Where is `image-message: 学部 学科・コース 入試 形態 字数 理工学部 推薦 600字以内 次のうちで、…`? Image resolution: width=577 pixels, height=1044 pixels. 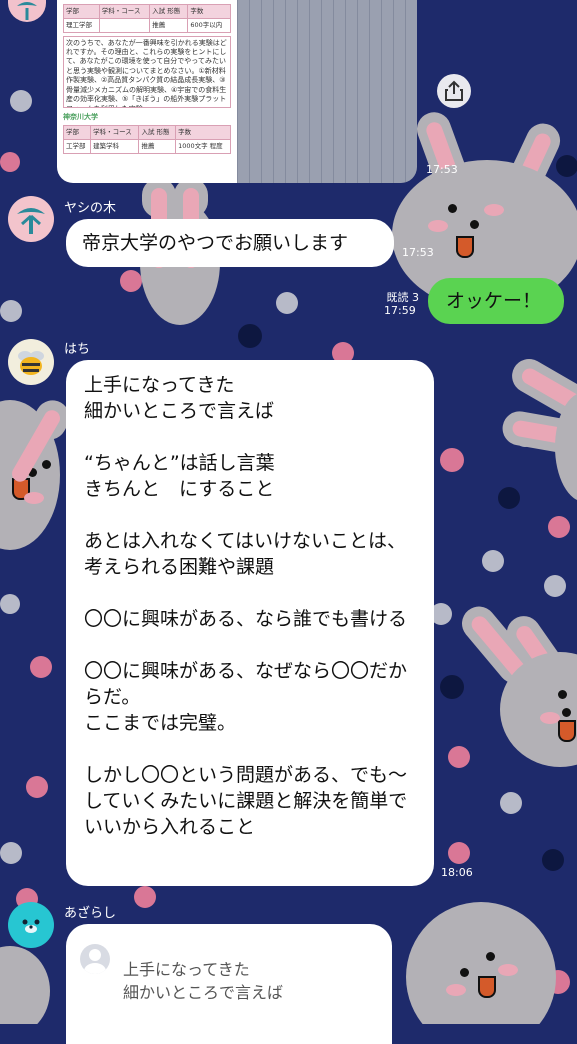
image-message: 学部 学科・コース 入試 形態 字数 理工学部 推薦 600字以内 次のうちで、… is located at coordinates (237, 91).